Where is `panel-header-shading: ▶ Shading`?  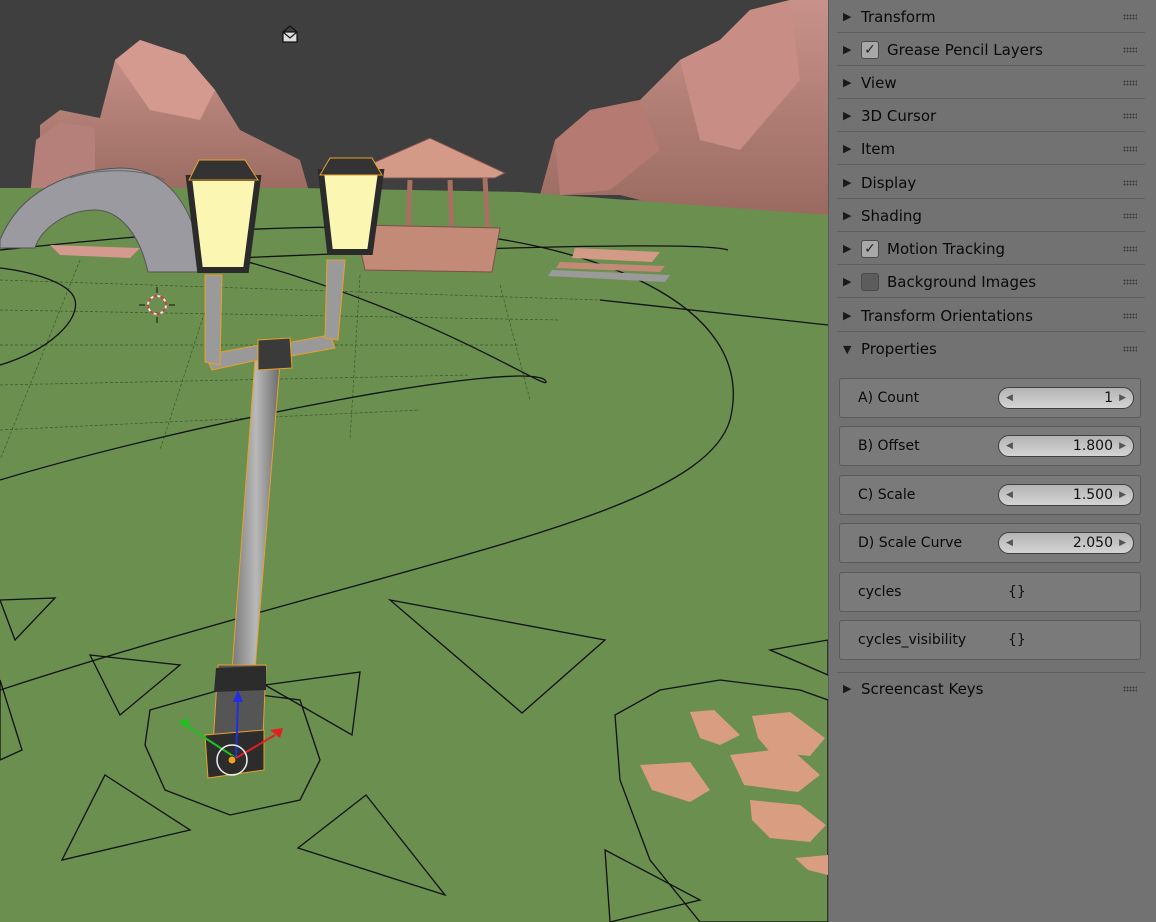
panel-header-shading: ▶ Shading is located at coordinates (991, 216).